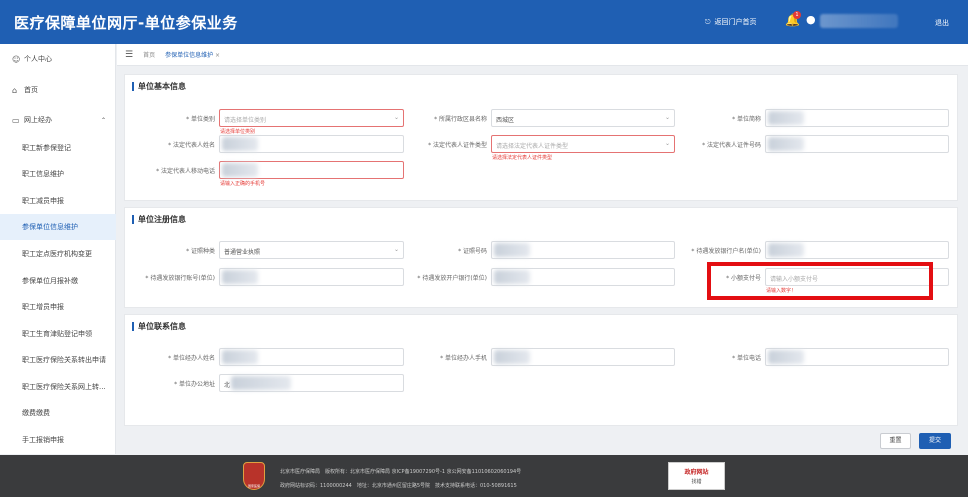  Describe the element at coordinates (43, 174) in the screenshot. I see `sidebar-item-label: 职工信息维护` at that location.